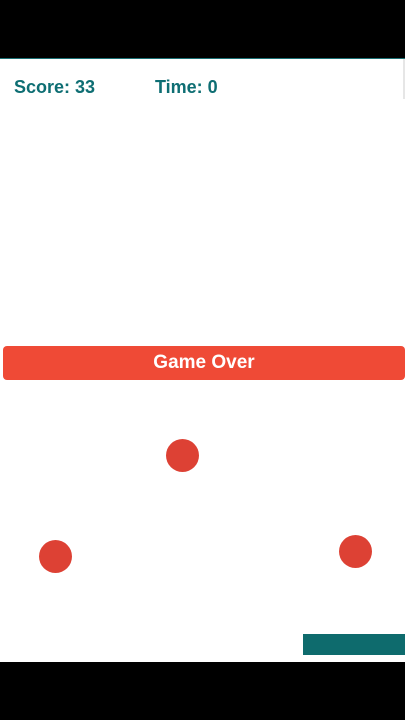  What do you see at coordinates (55, 87) in the screenshot?
I see `score-display: Score: 33` at bounding box center [55, 87].